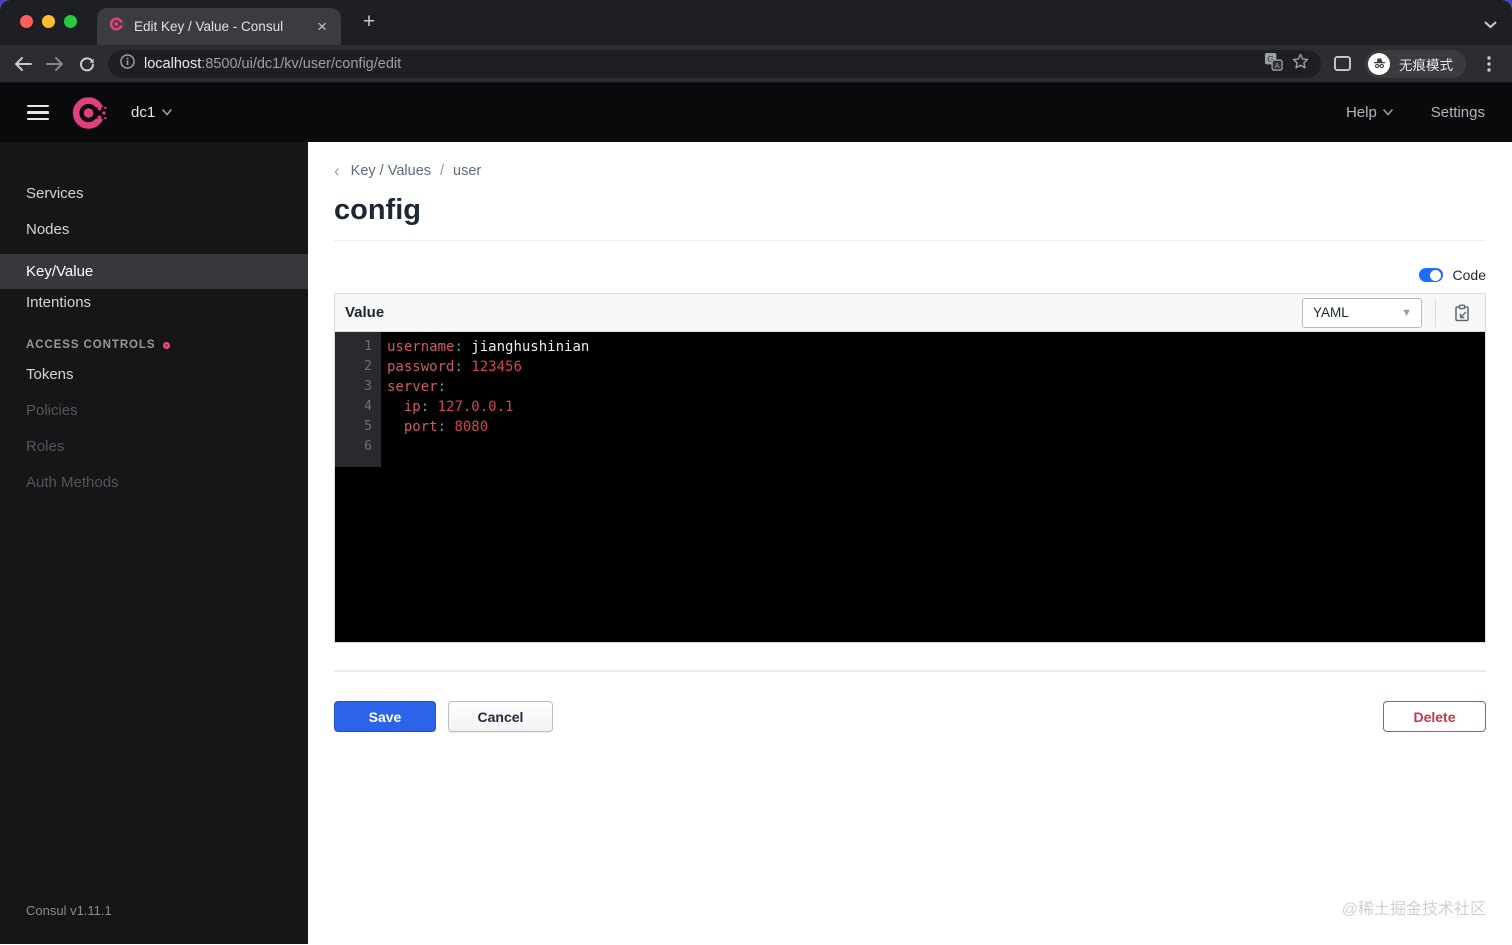 Image resolution: width=1512 pixels, height=945 pixels. I want to click on access-controls-header: ACCESS CONTROLS, so click(98, 345).